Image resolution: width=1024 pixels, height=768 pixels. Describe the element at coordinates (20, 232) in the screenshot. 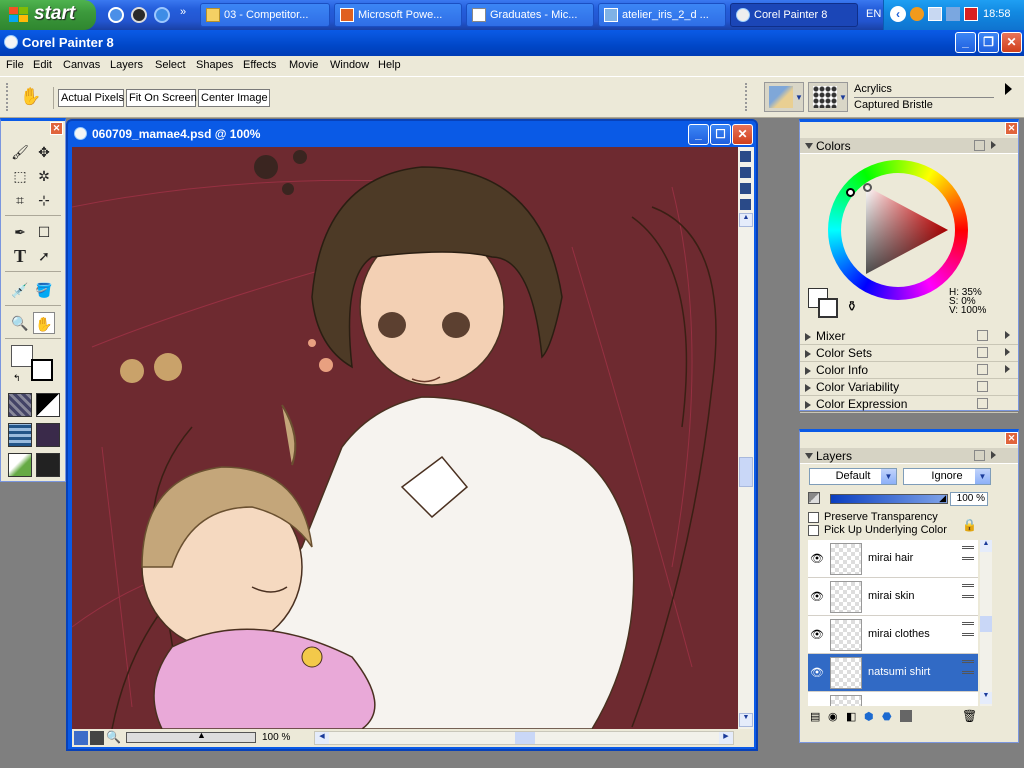

I see `pen-tool-icon: ✒` at that location.